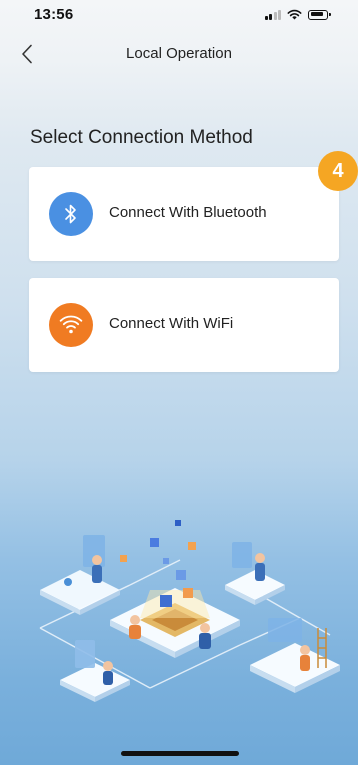  I want to click on bluetooth-icon-circle, so click(71, 214).